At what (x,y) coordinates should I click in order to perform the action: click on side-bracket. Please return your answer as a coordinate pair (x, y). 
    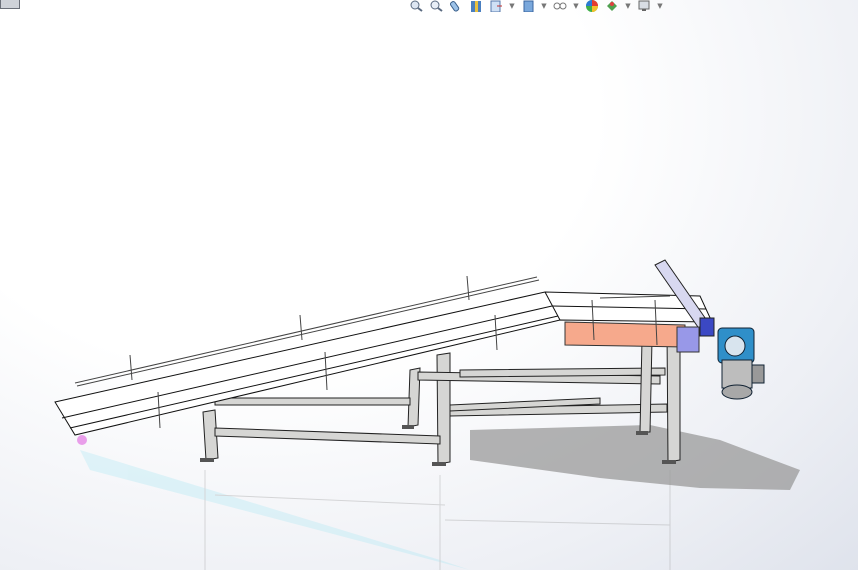
    Looking at the image, I should click on (688, 339).